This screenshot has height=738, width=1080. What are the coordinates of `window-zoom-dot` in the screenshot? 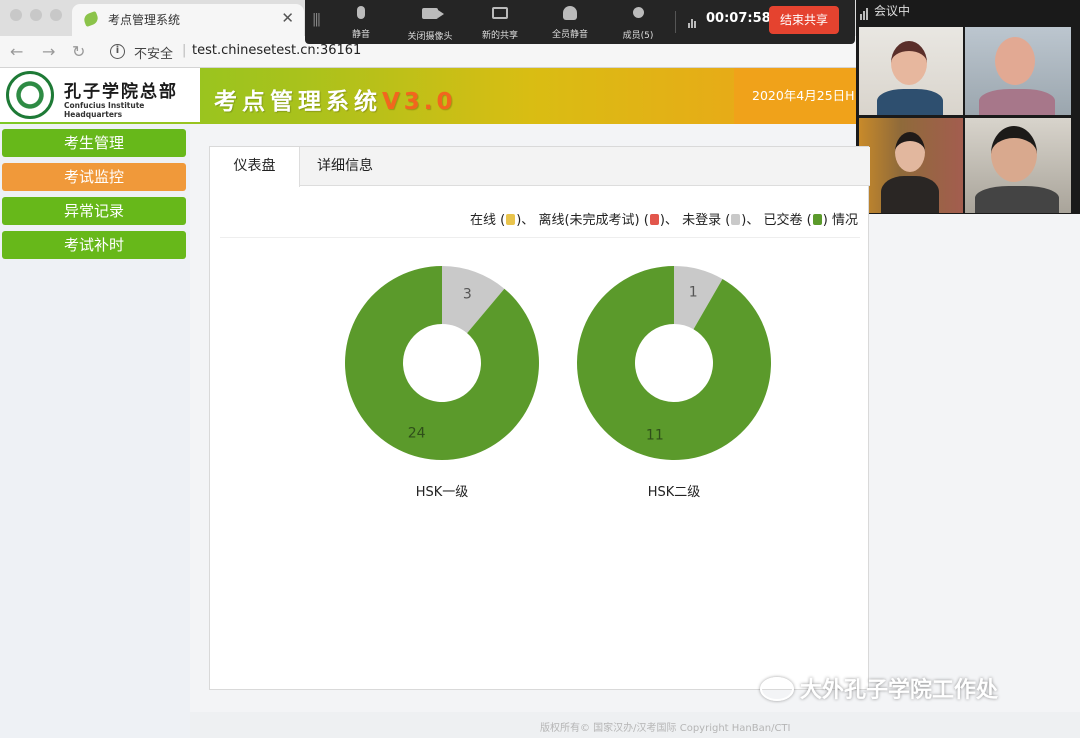 It's located at (56, 15).